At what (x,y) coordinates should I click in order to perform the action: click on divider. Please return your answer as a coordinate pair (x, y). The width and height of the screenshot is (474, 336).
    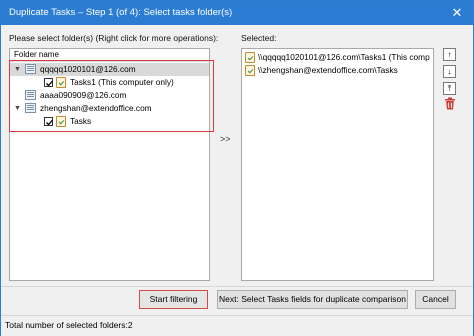
    Looking at the image, I should click on (237, 286).